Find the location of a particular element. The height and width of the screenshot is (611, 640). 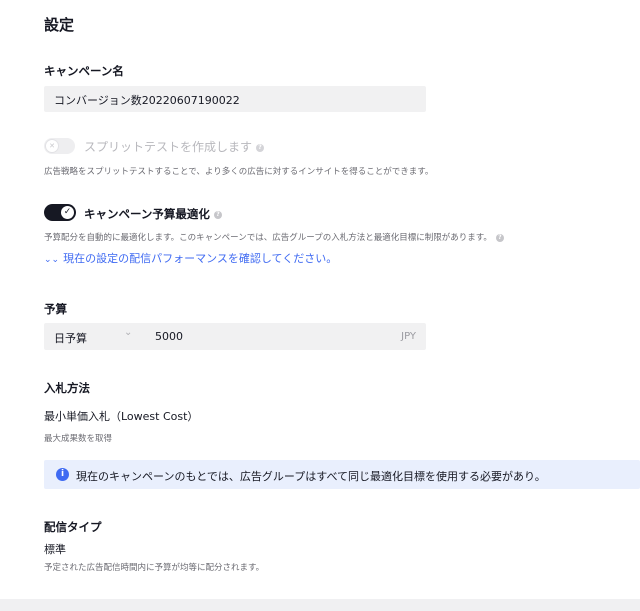

budget-amount-input: 5000 is located at coordinates (169, 336).